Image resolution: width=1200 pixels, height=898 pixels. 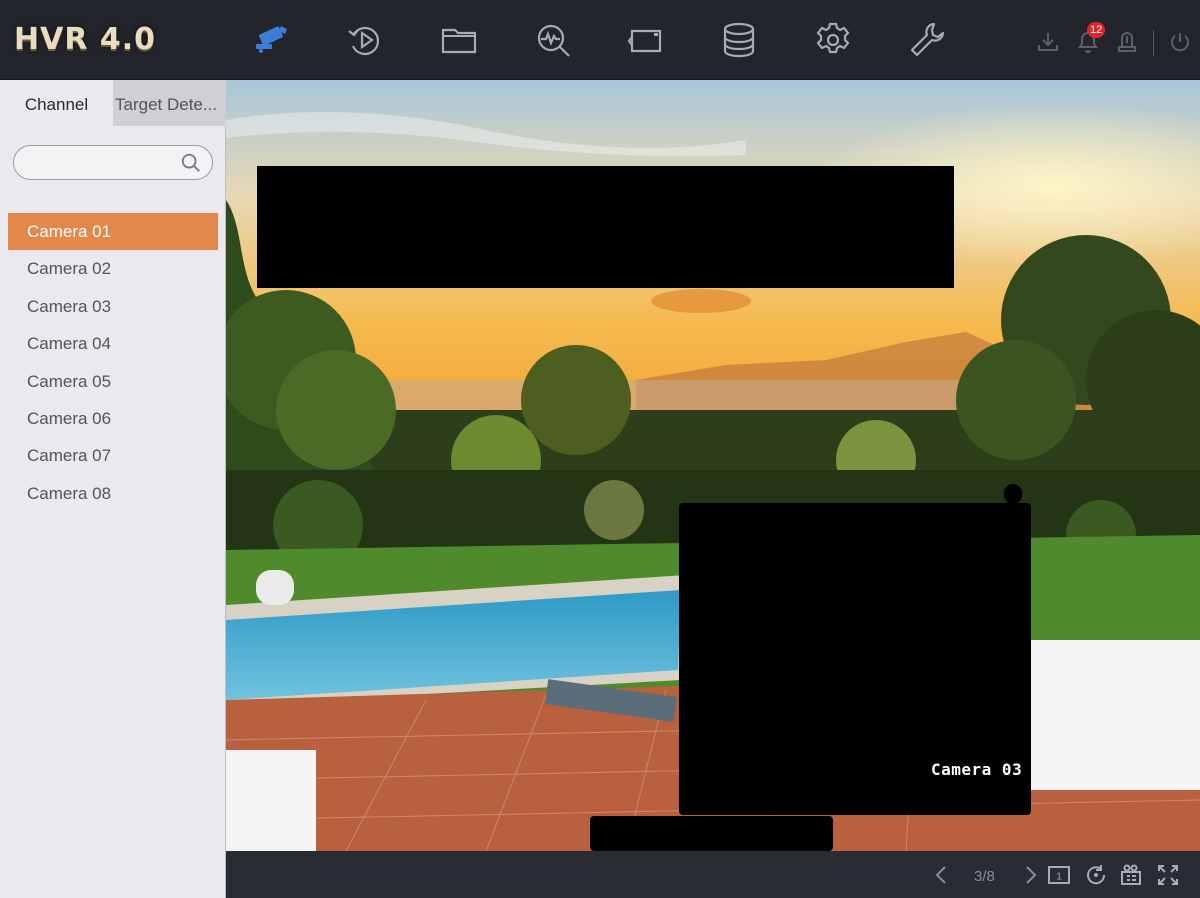 I want to click on camera-management-icon, so click(x=646, y=40).